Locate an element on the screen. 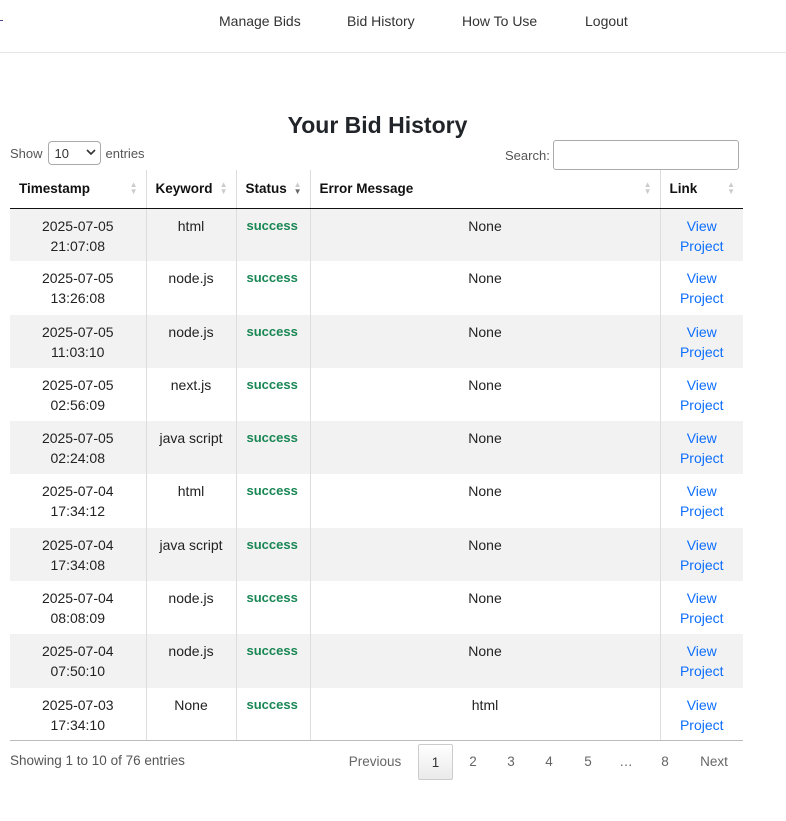 The width and height of the screenshot is (786, 821). timestamp-time: 13:26:08 is located at coordinates (78, 298).